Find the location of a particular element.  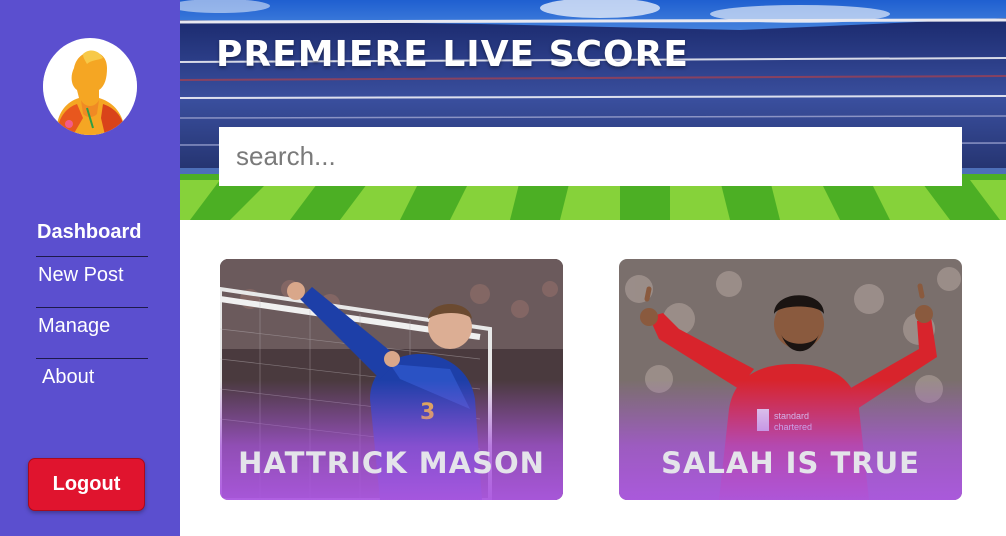

sidebar-item-about: About is located at coordinates (92, 384).